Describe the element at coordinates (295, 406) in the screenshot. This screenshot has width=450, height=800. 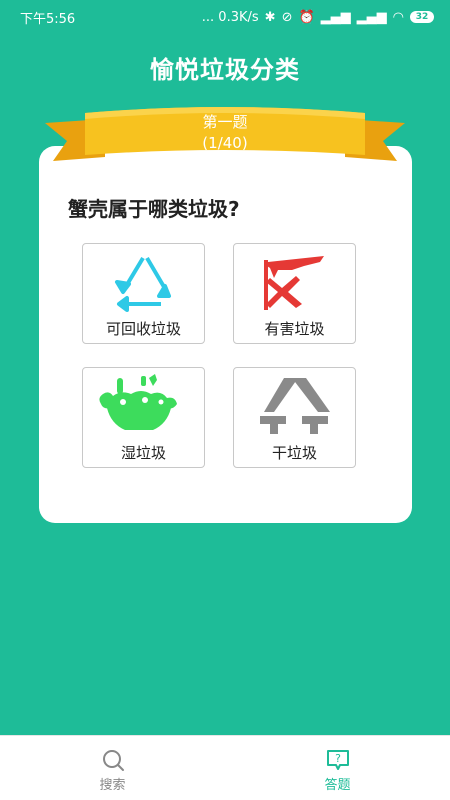
I see `dry-waste-icon` at that location.